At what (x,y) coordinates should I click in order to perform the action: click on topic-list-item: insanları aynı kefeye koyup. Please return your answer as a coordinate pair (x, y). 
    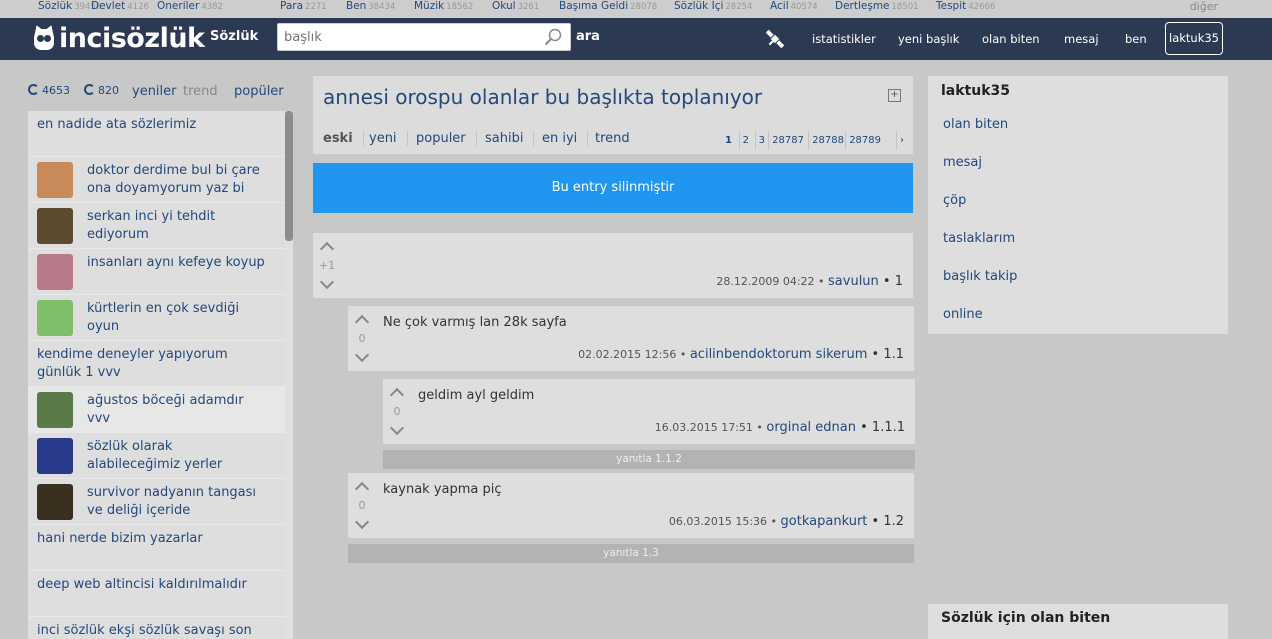
    Looking at the image, I should click on (156, 272).